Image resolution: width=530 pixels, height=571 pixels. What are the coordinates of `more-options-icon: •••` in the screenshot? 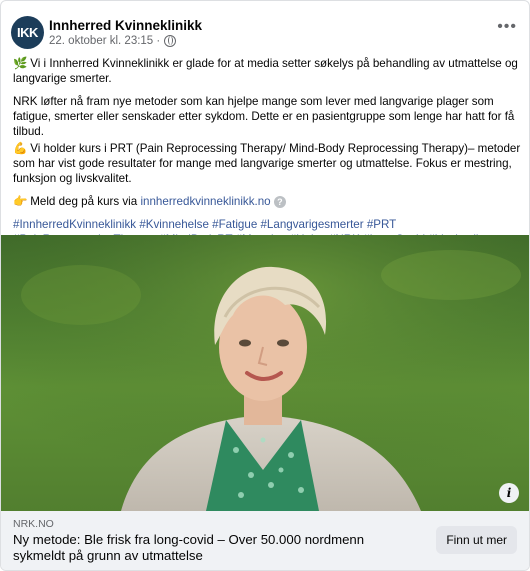 It's located at (507, 27).